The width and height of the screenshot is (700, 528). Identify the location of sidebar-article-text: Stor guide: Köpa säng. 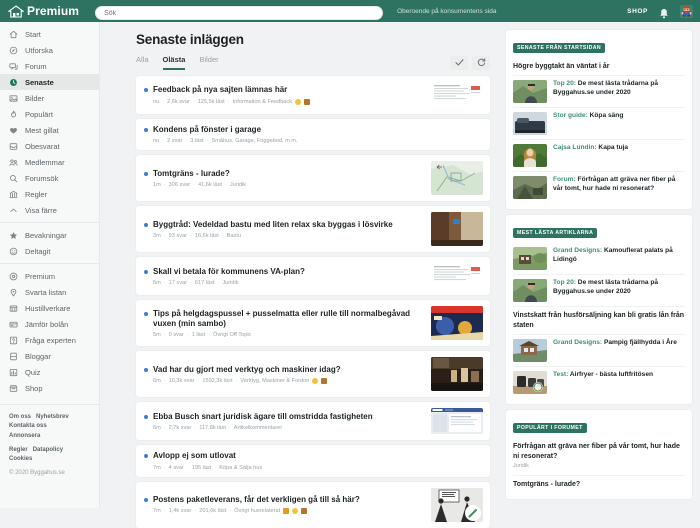
(588, 116).